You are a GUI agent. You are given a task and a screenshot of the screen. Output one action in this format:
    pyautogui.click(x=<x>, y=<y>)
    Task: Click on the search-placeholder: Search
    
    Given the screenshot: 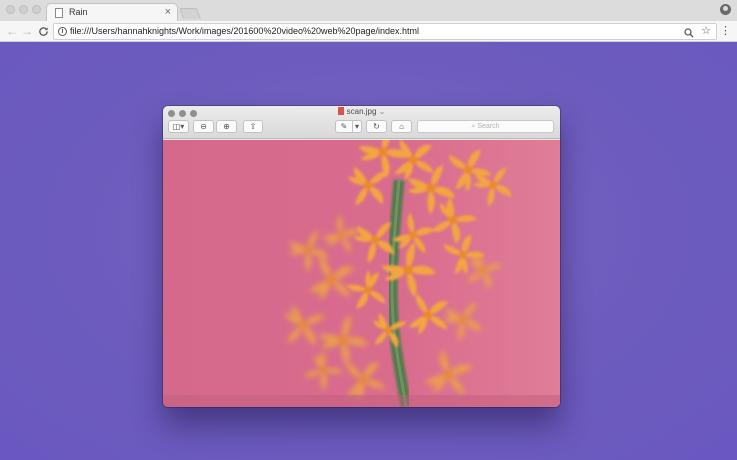 What is the action you would take?
    pyautogui.click(x=488, y=126)
    